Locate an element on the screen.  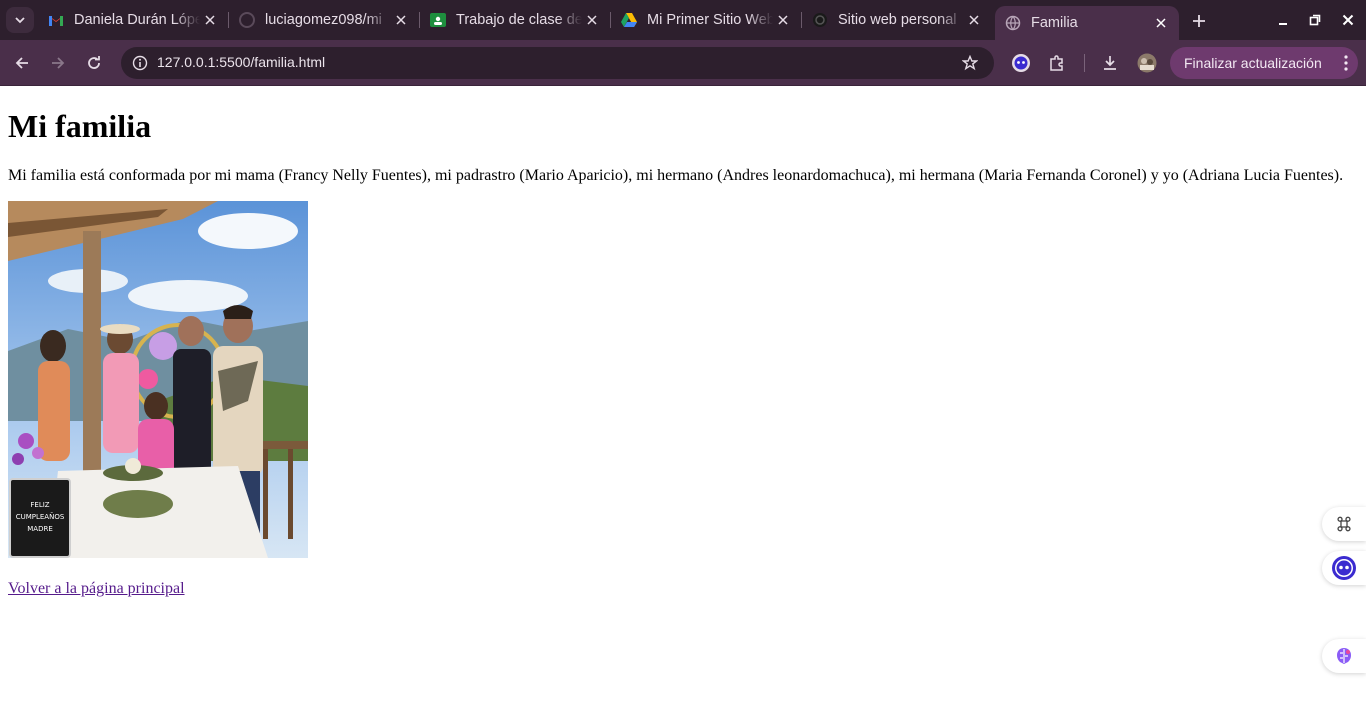
tab-title: Mi Primer Sitio Web is located at coordinates (710, 20).